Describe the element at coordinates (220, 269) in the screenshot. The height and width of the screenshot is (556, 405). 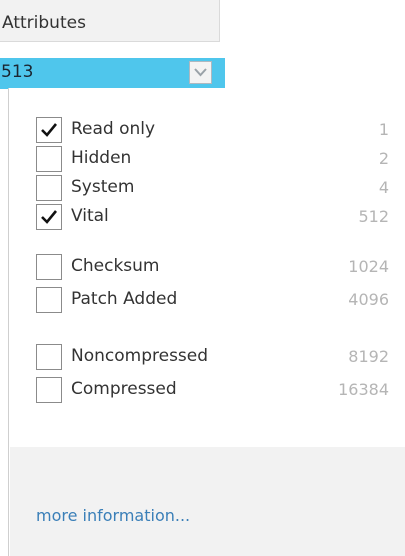
I see `attribute-item-checksum: Checksum 1024` at that location.